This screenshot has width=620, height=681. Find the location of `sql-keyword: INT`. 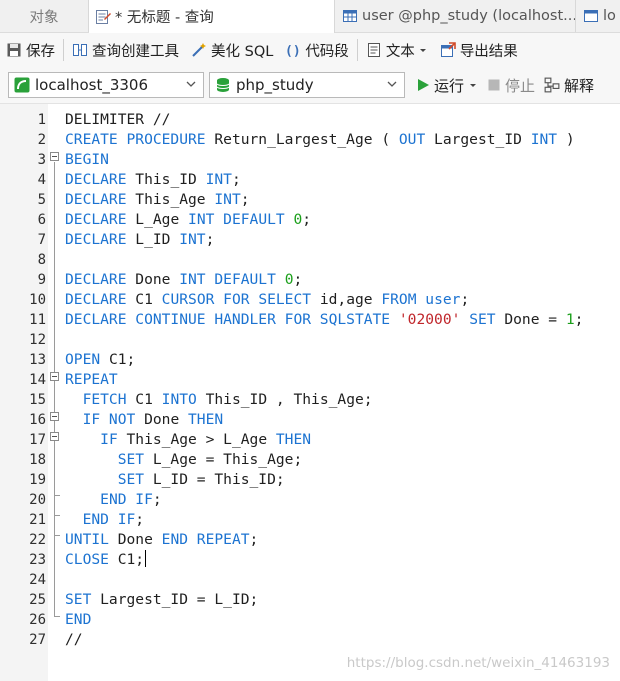

sql-keyword: INT is located at coordinates (192, 239).